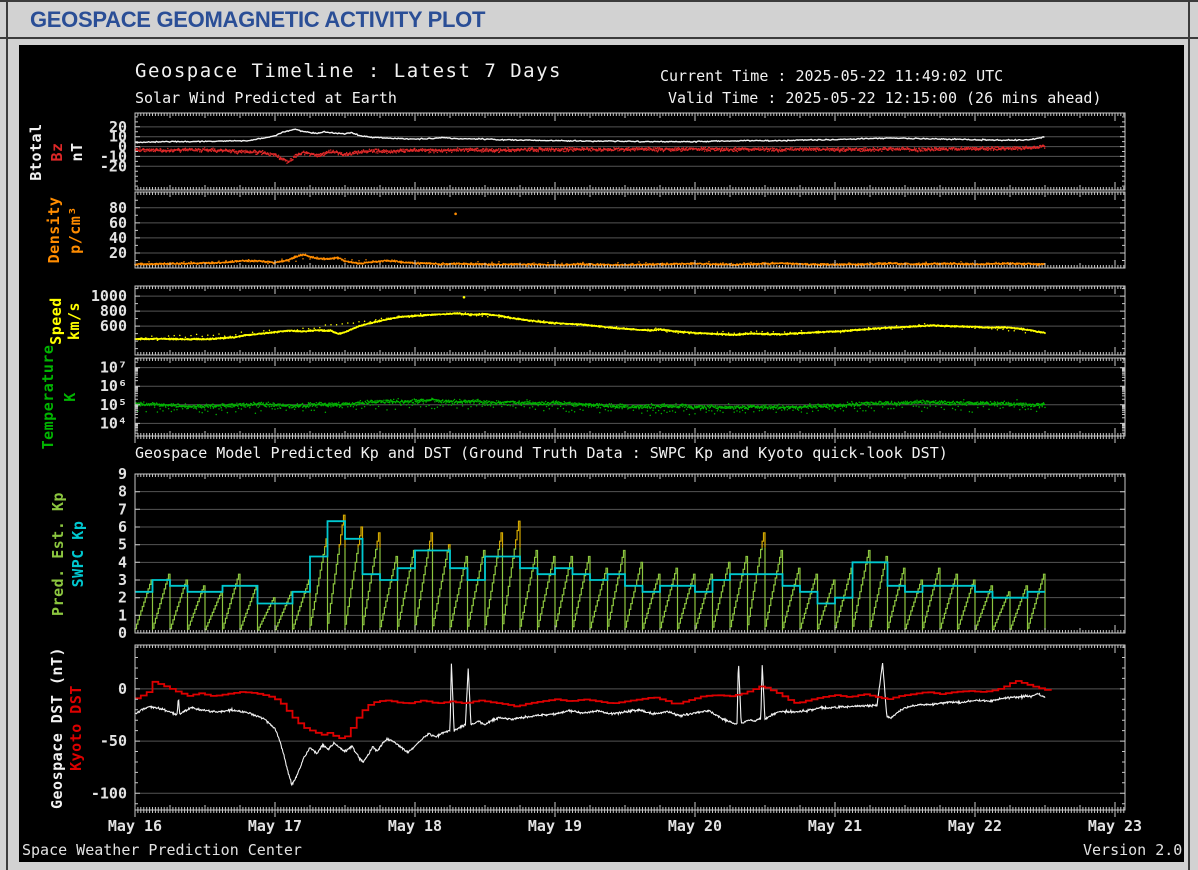 The width and height of the screenshot is (1198, 870). I want to click on footer-version: Version 2.0, so click(1133, 850).